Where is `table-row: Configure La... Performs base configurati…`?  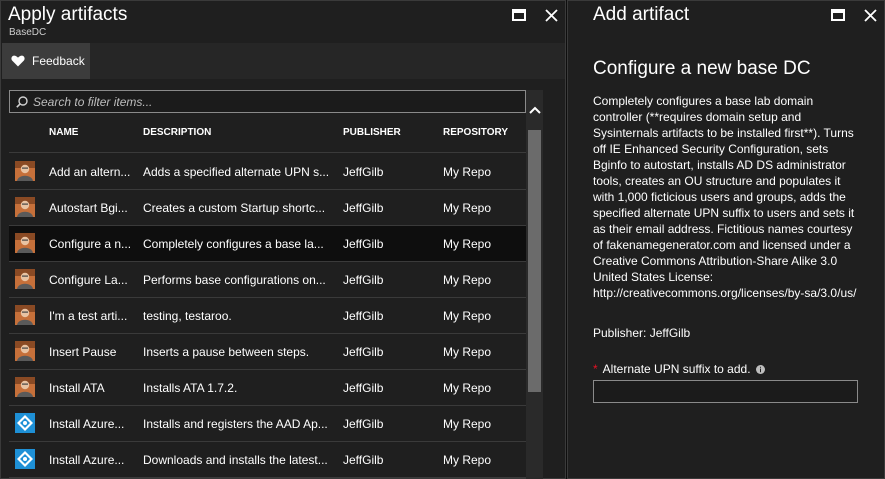 table-row: Configure La... Performs base configurati… is located at coordinates (267, 280).